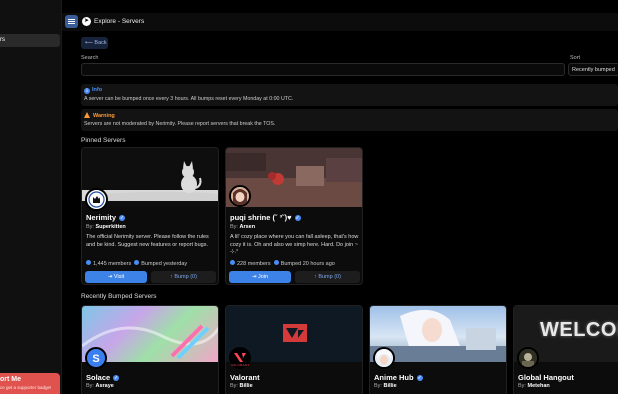  What do you see at coordinates (31, 197) in the screenshot?
I see `sidebar: rs ort Me ce get a supporter badge!` at bounding box center [31, 197].